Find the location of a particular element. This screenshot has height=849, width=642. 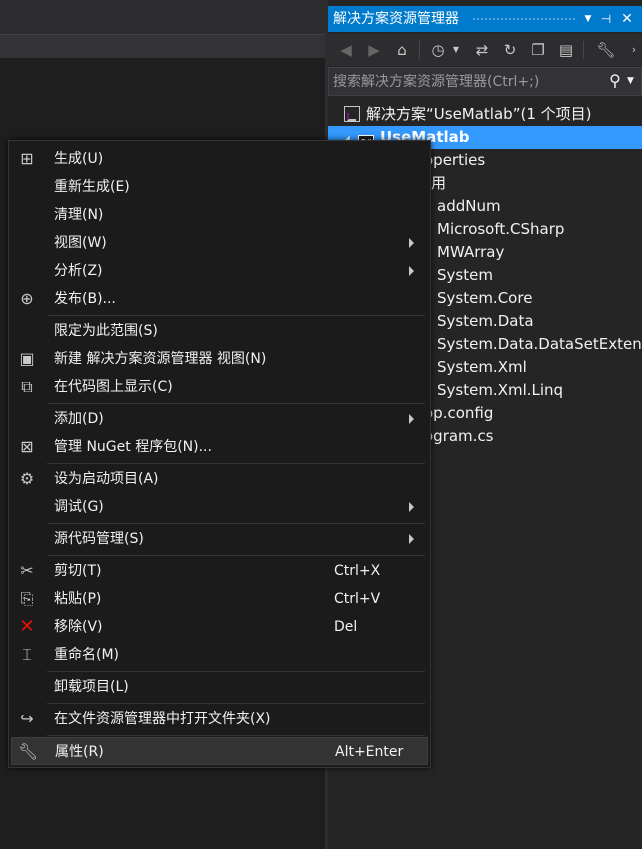

solution-explorer-title-bar: 解决方案资源管理器 ▼ ⊣ ✕ is located at coordinates (485, 19).